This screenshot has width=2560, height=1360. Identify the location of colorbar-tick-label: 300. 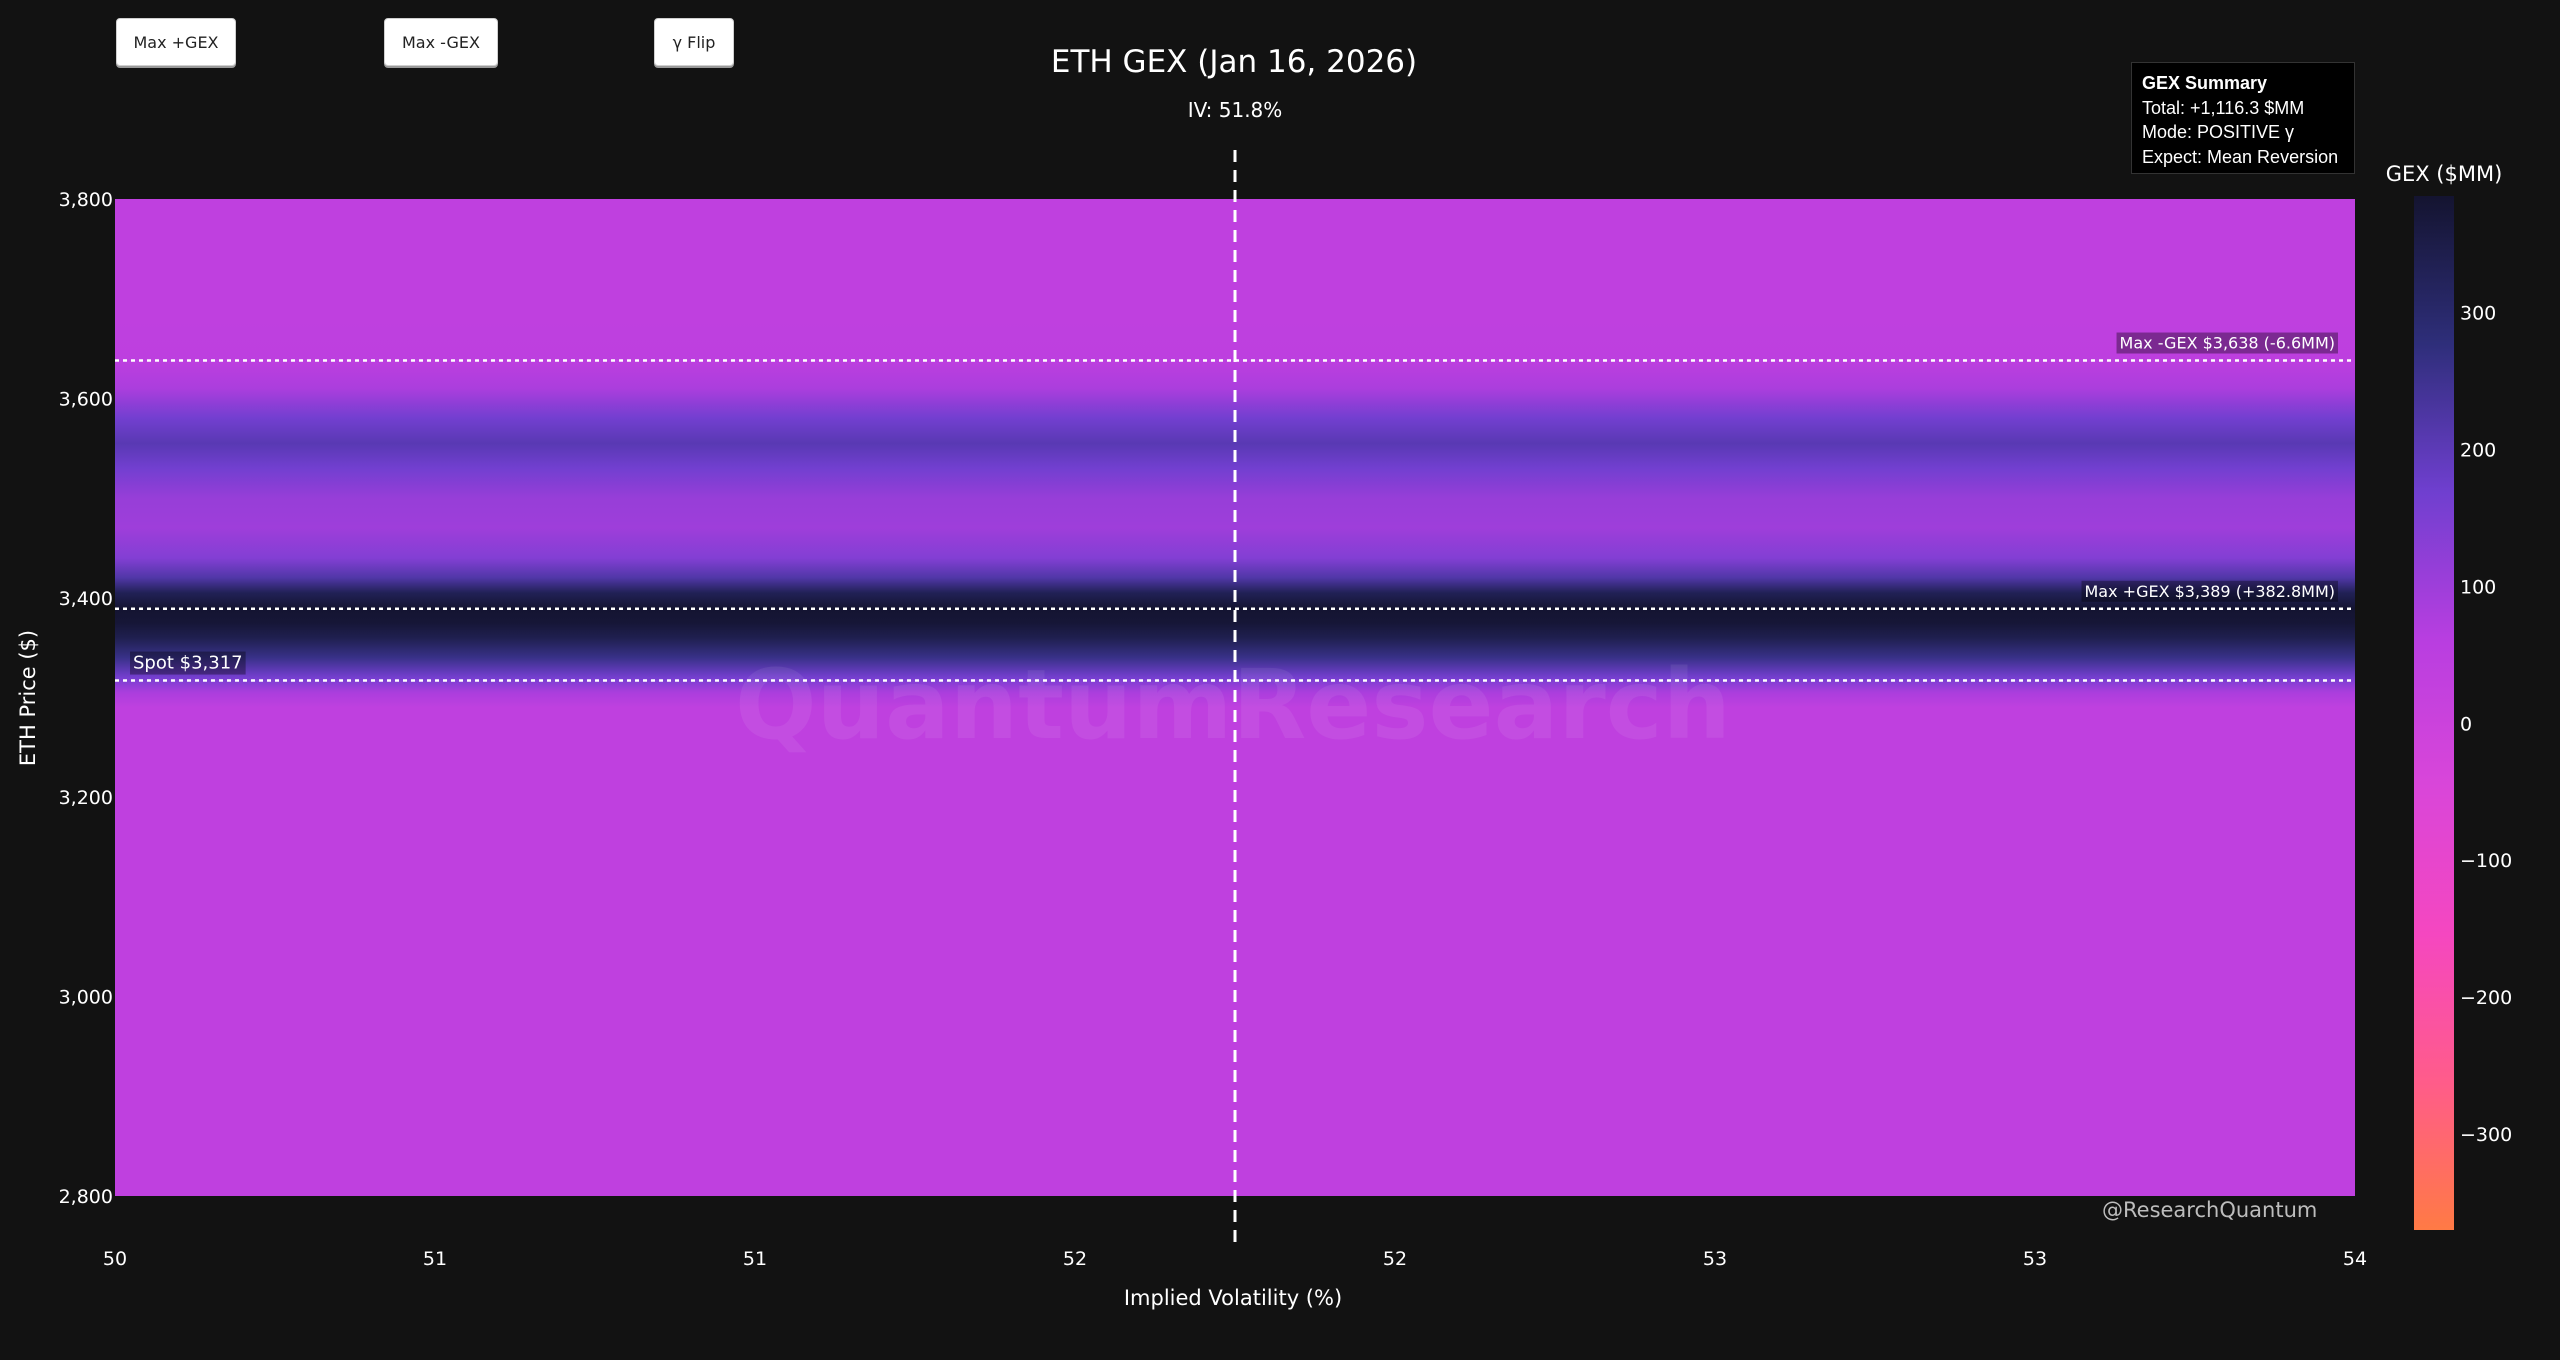
(2478, 313).